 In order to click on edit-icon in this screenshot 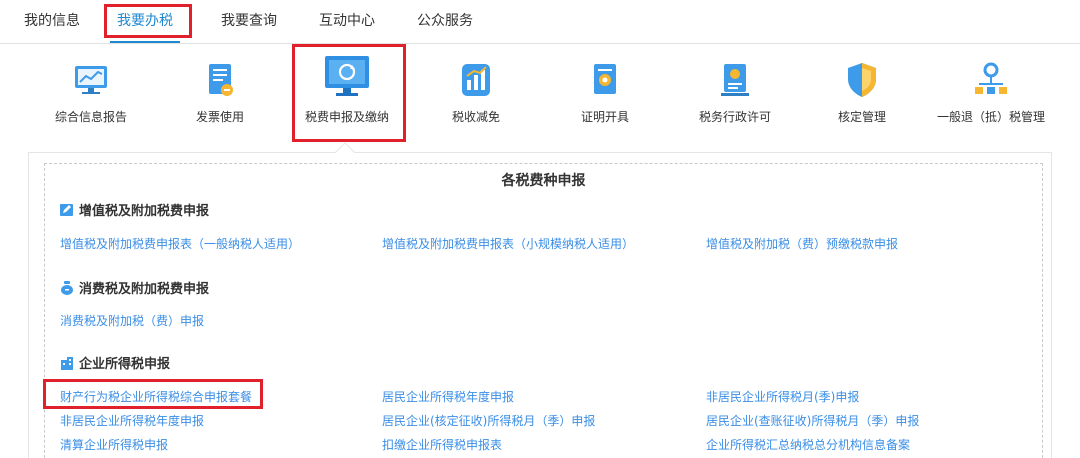, I will do `click(66, 209)`.